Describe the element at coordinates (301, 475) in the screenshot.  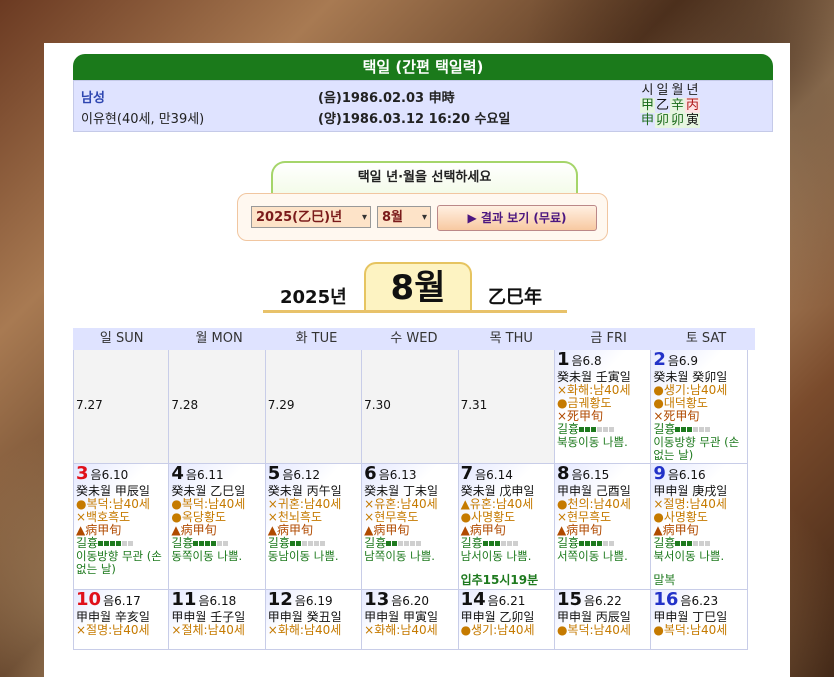
I see `lunar-date: 음6.12` at that location.